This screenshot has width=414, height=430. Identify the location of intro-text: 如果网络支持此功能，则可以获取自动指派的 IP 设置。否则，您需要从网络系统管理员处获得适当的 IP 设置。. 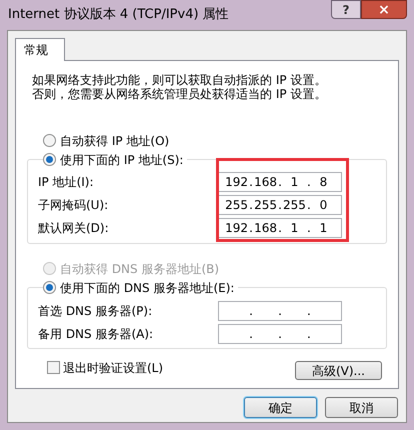
(180, 87).